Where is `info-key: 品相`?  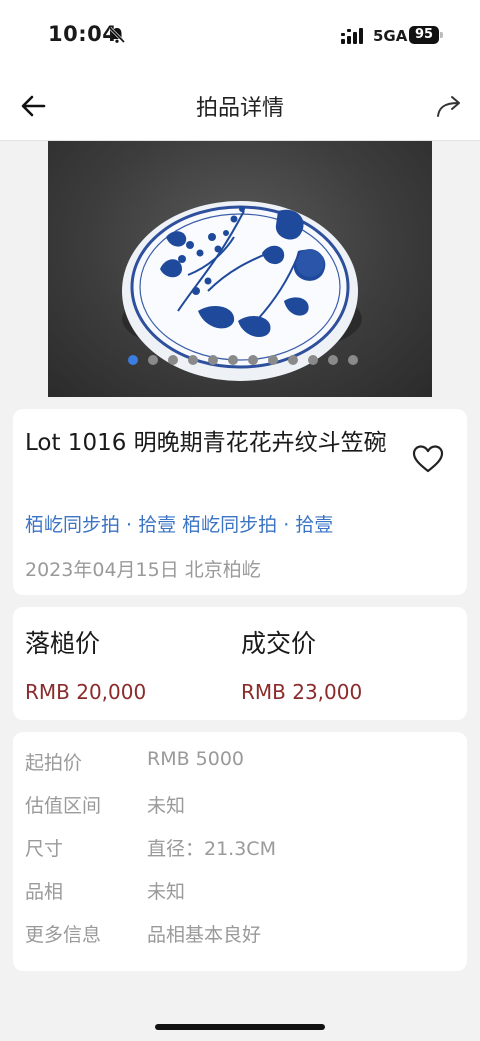
info-key: 品相 is located at coordinates (44, 892).